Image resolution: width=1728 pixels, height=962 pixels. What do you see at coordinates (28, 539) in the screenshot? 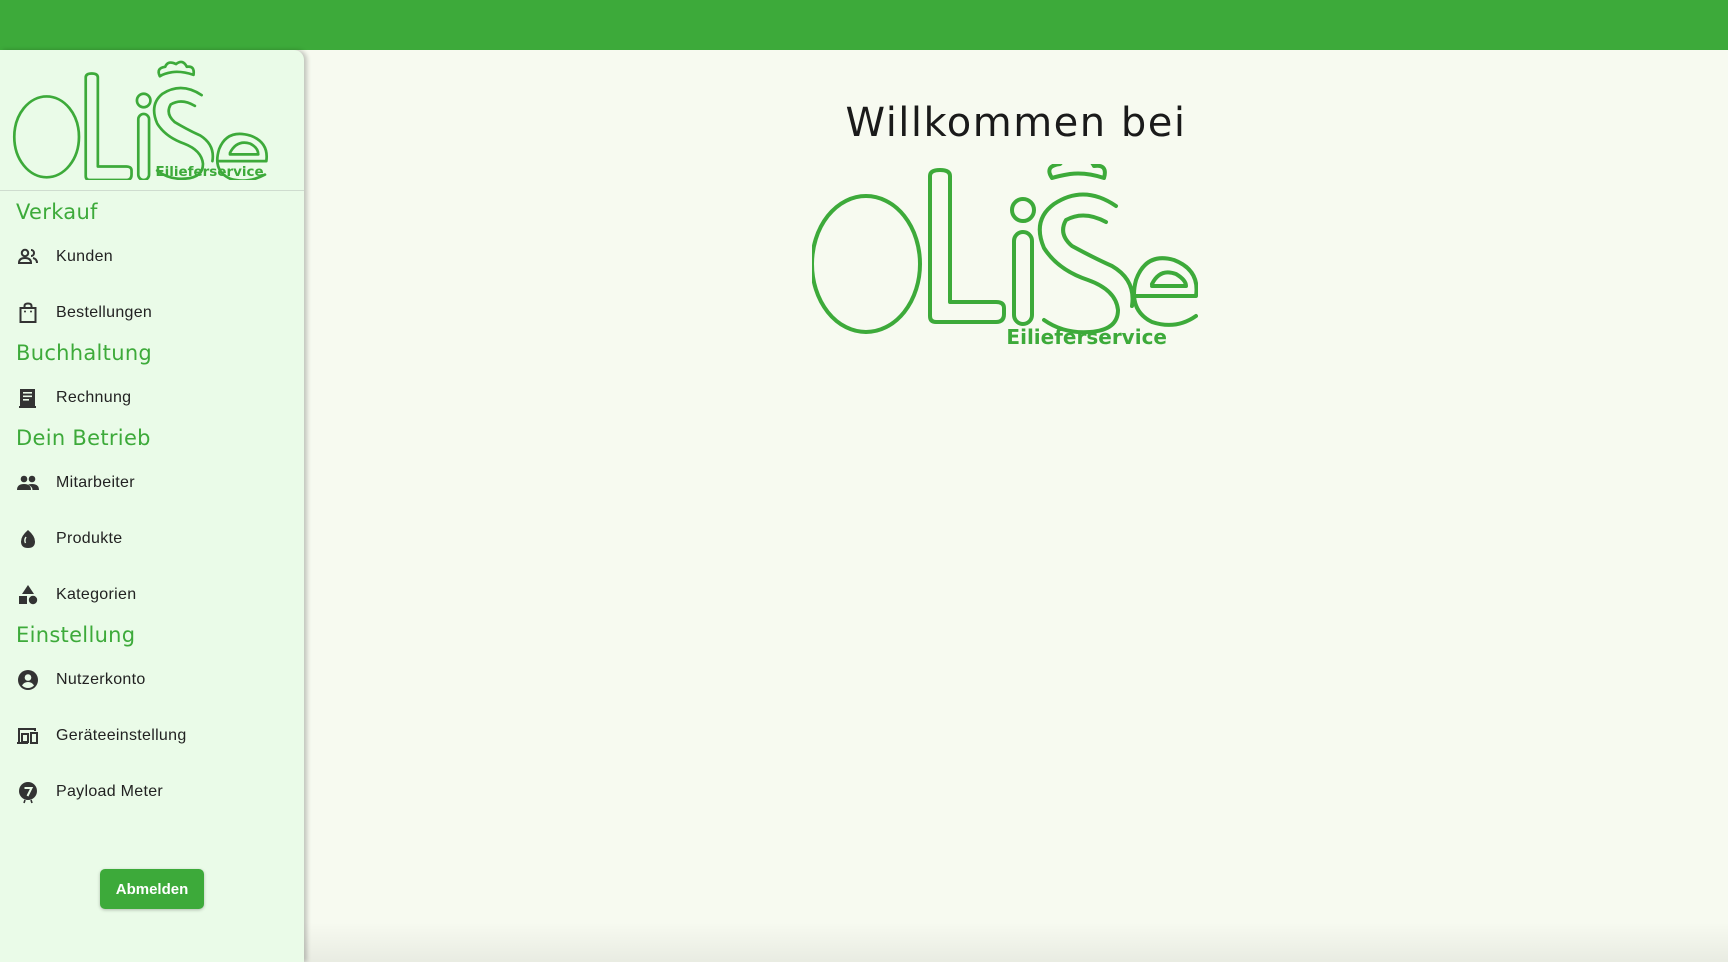
I see `egg-icon` at bounding box center [28, 539].